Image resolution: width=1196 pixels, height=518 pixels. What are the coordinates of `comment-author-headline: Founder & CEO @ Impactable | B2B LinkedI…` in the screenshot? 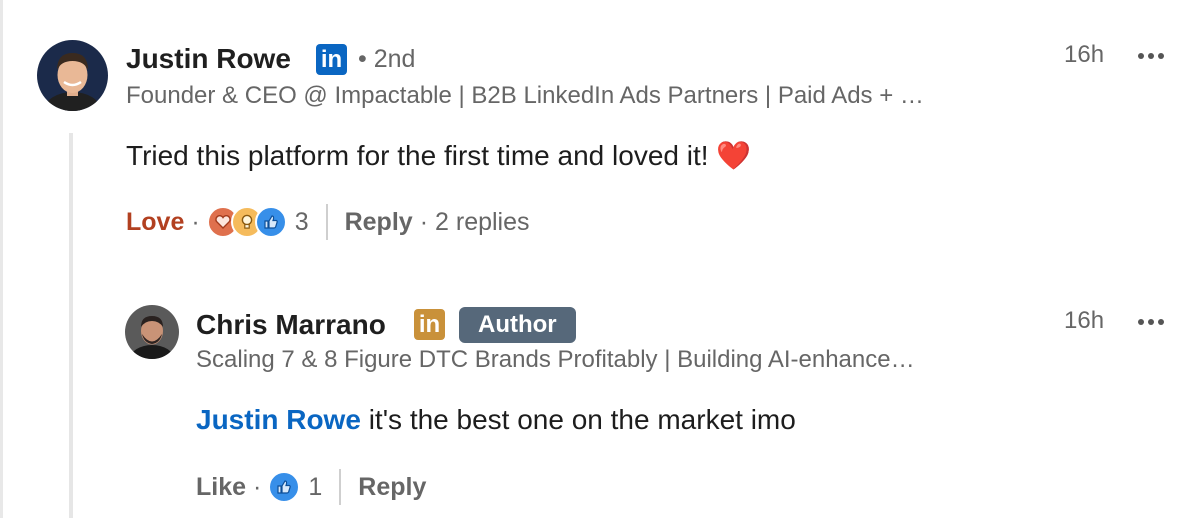 It's located at (525, 95).